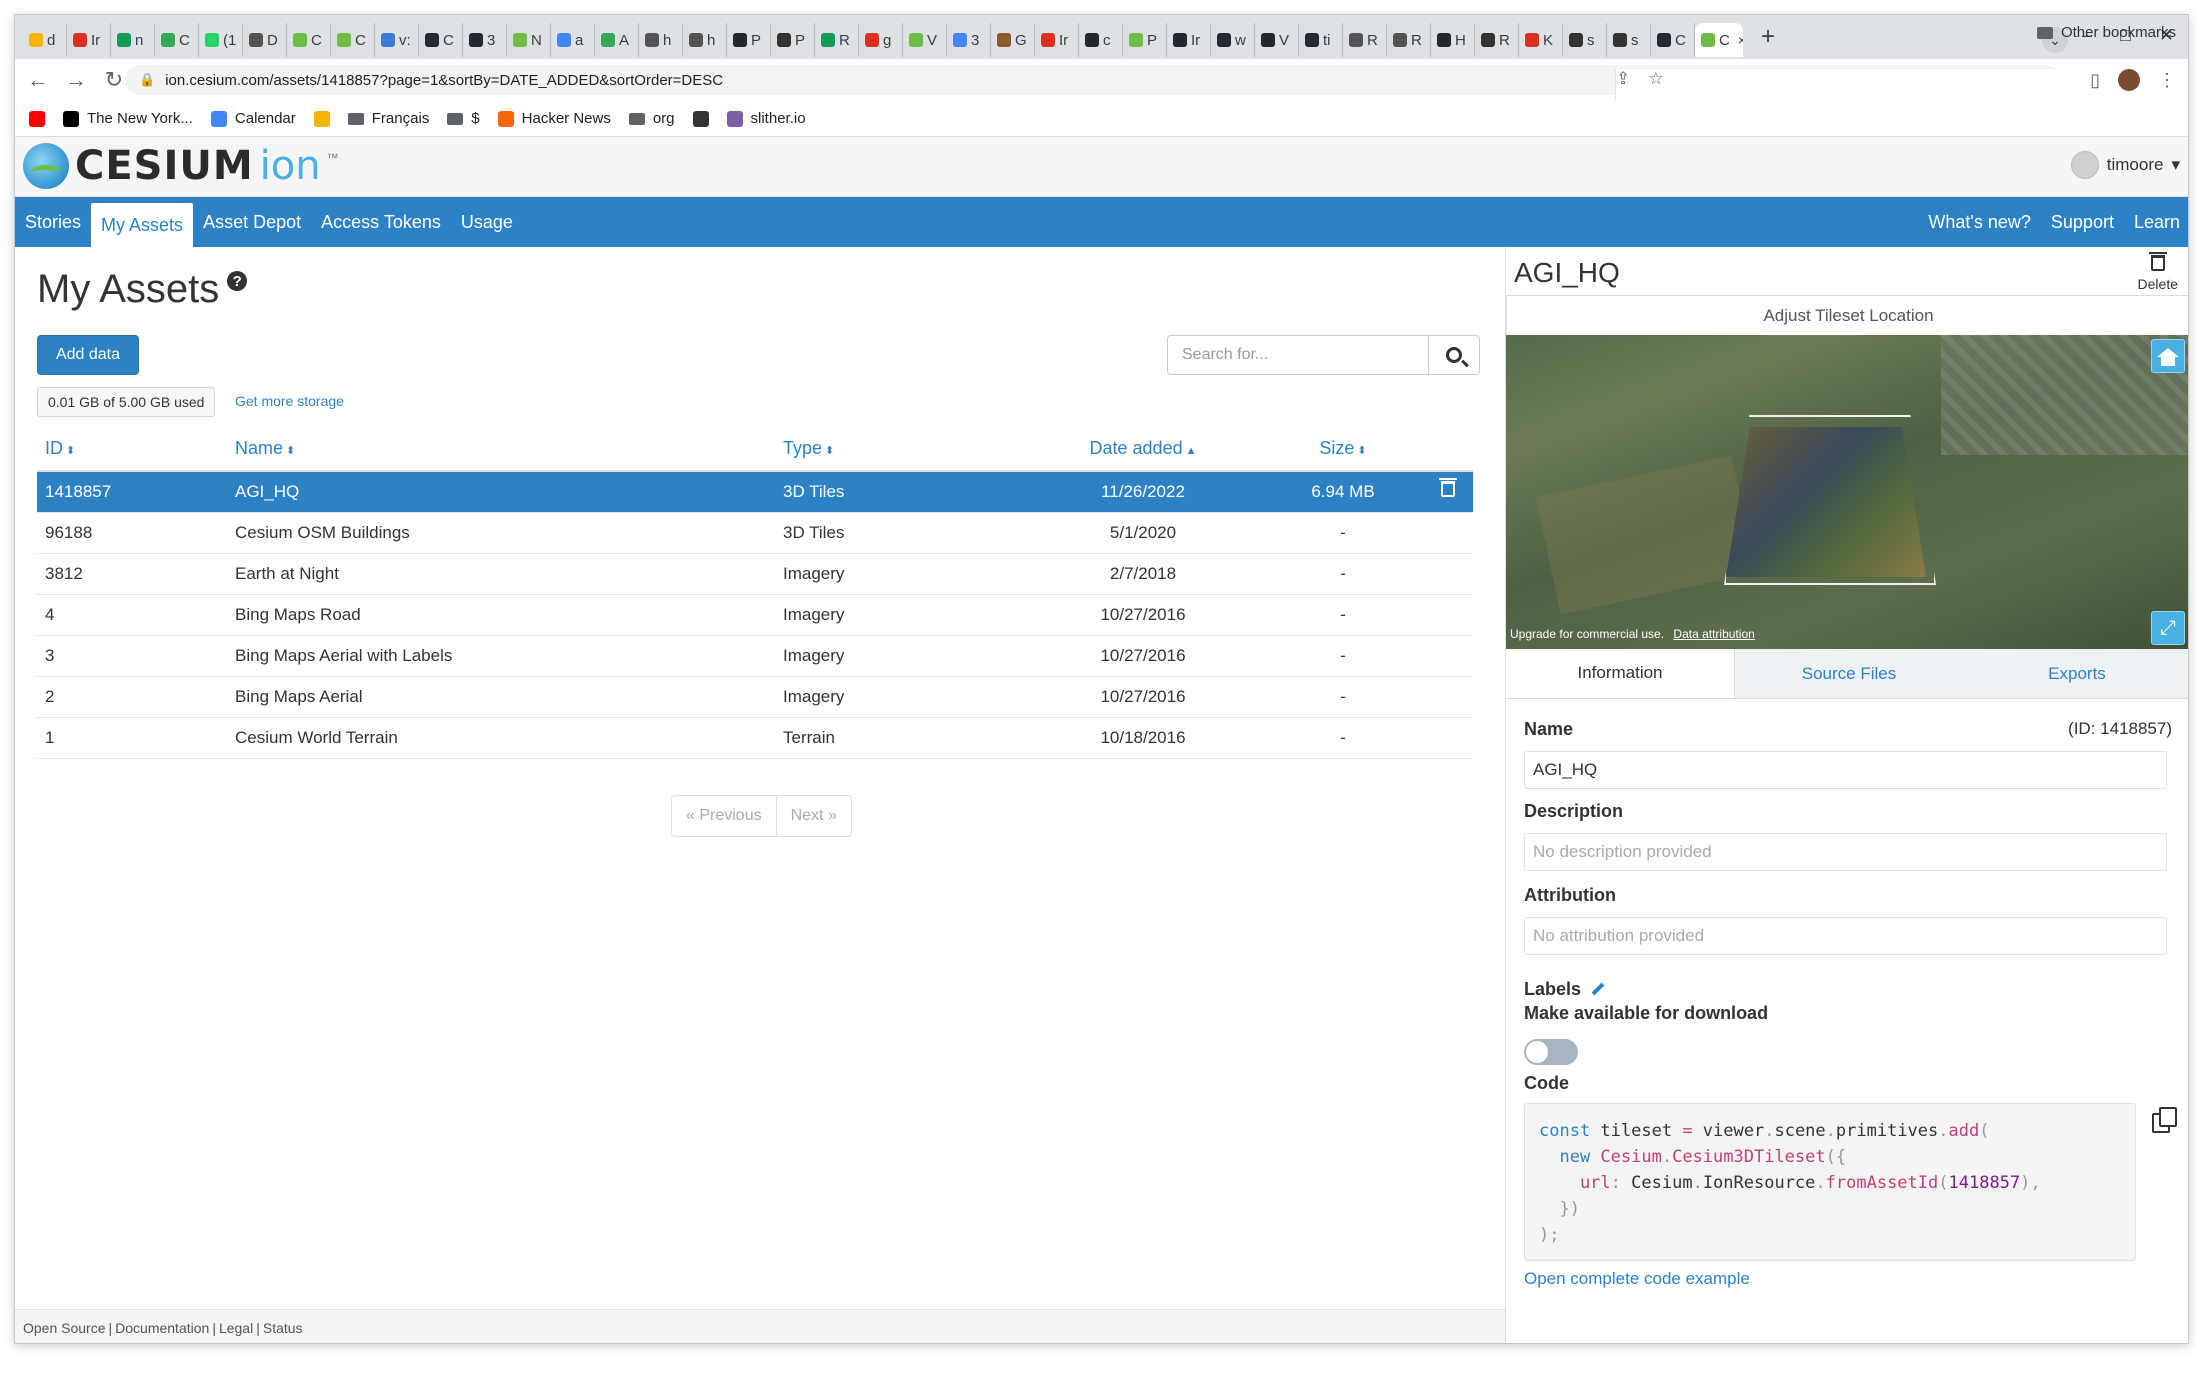 The image size is (2203, 1377). Describe the element at coordinates (1845, 770) in the screenshot. I see `name-field: AGI_HQ` at that location.